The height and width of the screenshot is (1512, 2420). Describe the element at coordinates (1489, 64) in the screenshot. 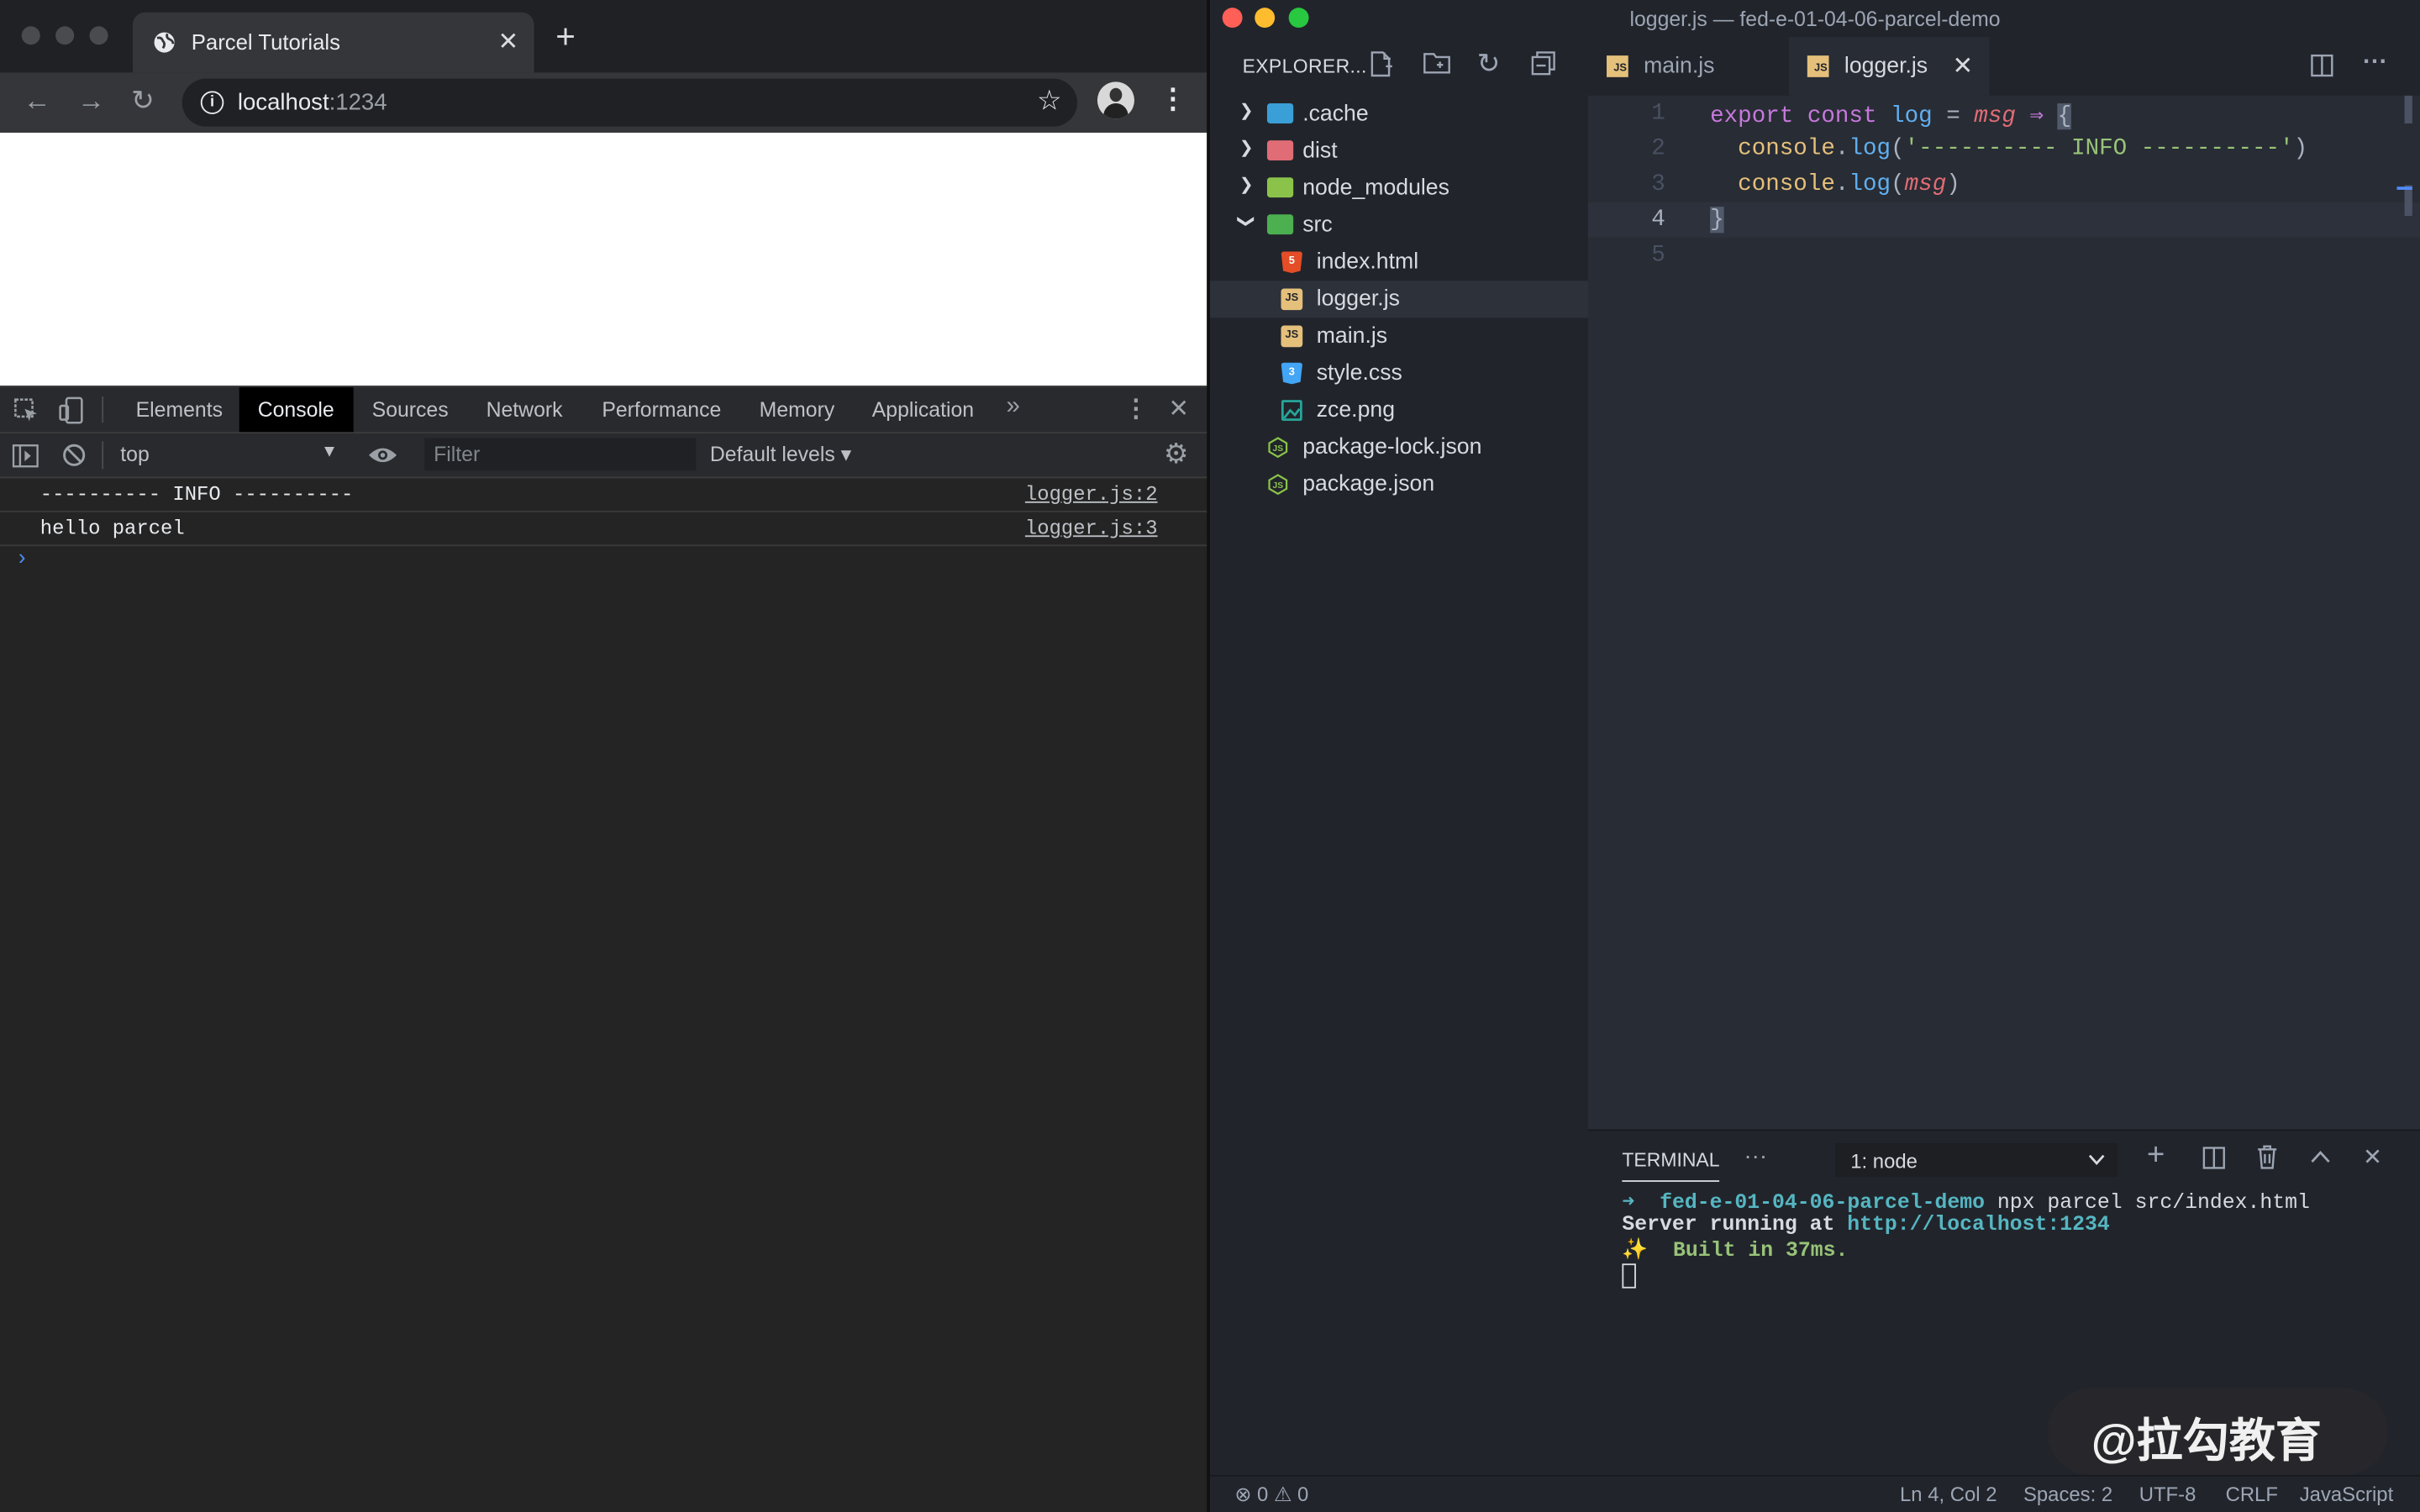

I see `refresh-explorer-icon: ↻` at that location.